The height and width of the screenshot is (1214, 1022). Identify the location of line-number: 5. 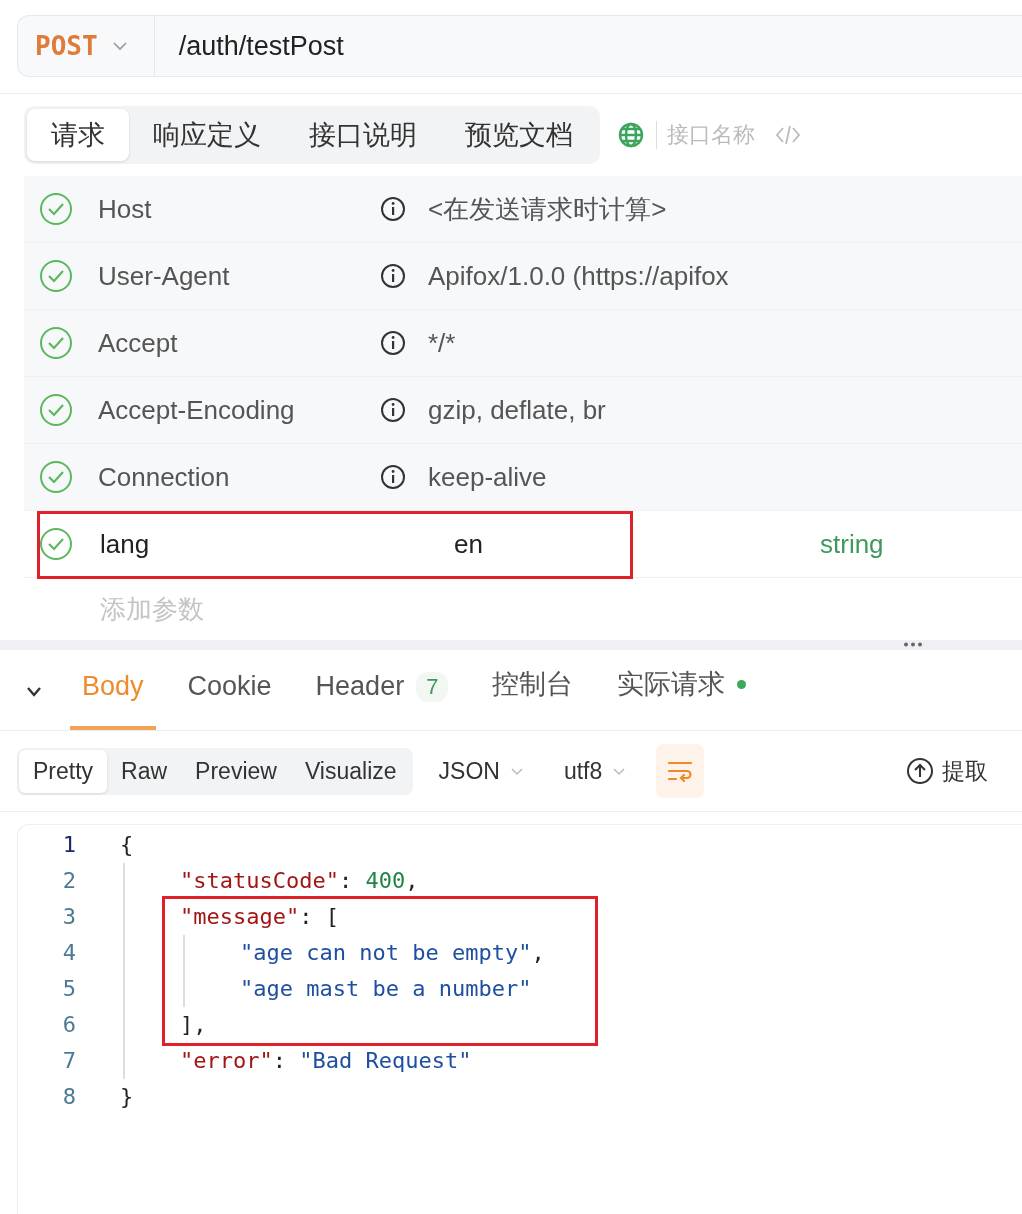
(69, 989).